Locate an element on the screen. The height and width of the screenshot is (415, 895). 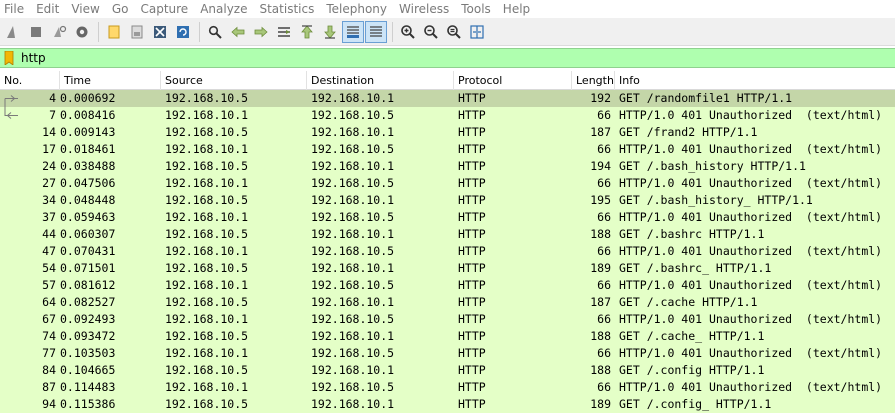
packet-time: 0.081612 is located at coordinates (88, 285).